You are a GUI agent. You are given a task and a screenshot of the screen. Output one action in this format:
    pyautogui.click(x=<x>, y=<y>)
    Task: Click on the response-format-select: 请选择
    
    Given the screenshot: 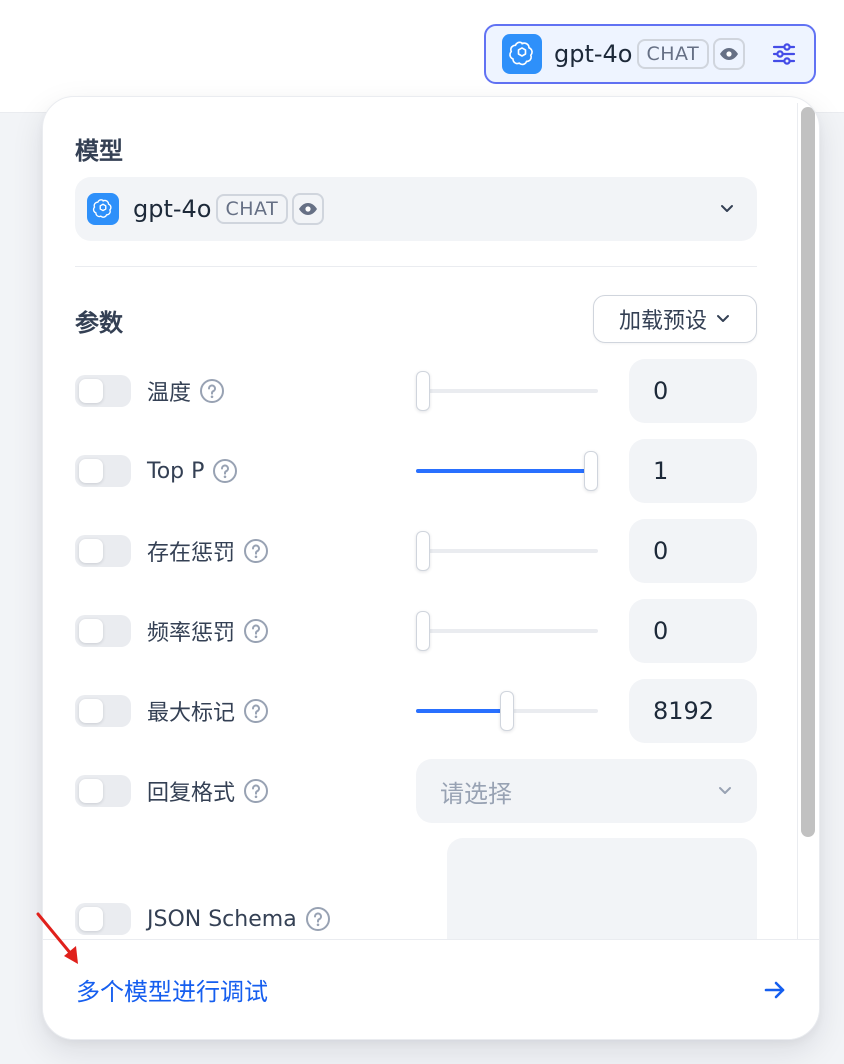 What is the action you would take?
    pyautogui.click(x=586, y=791)
    